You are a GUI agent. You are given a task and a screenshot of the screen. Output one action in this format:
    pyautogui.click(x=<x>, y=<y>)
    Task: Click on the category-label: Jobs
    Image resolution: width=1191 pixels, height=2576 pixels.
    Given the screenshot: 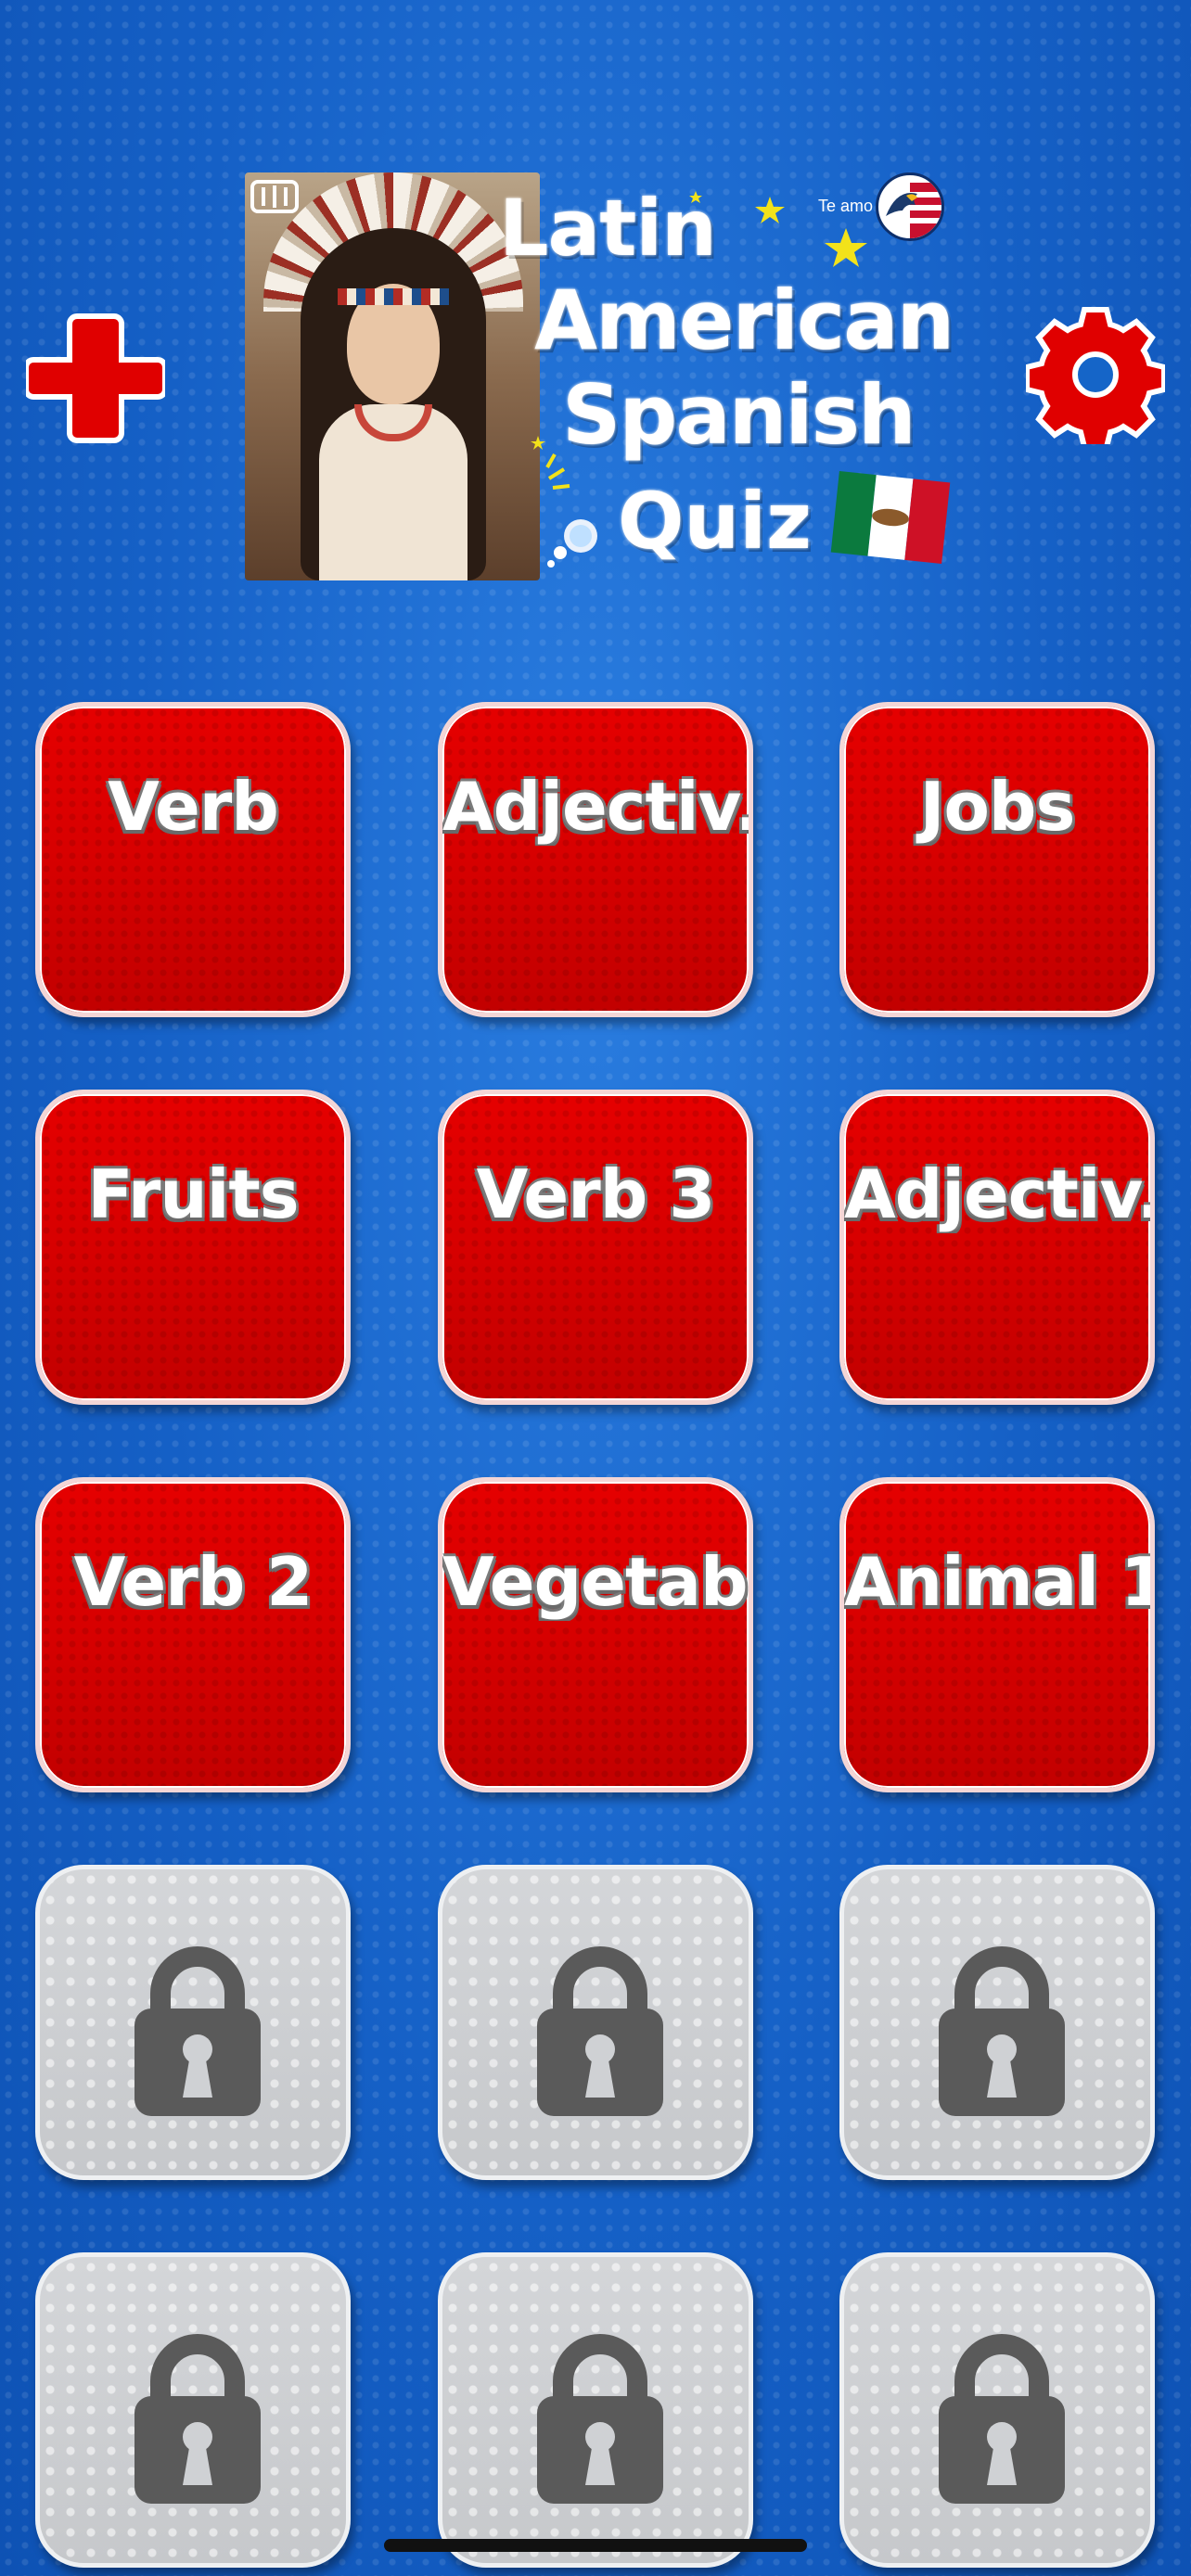 What is the action you would take?
    pyautogui.click(x=997, y=807)
    